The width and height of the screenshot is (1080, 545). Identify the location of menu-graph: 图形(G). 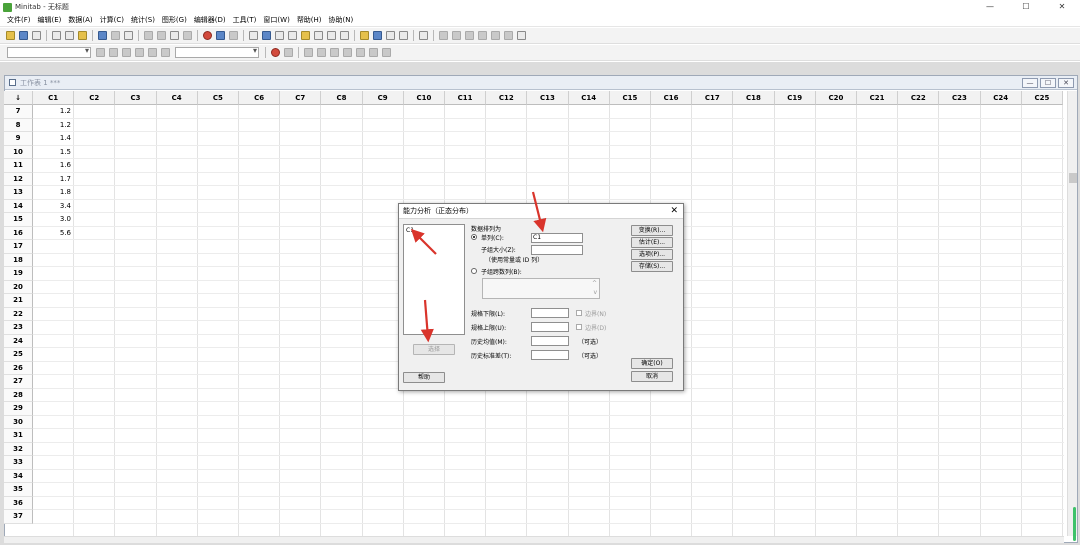
(174, 20).